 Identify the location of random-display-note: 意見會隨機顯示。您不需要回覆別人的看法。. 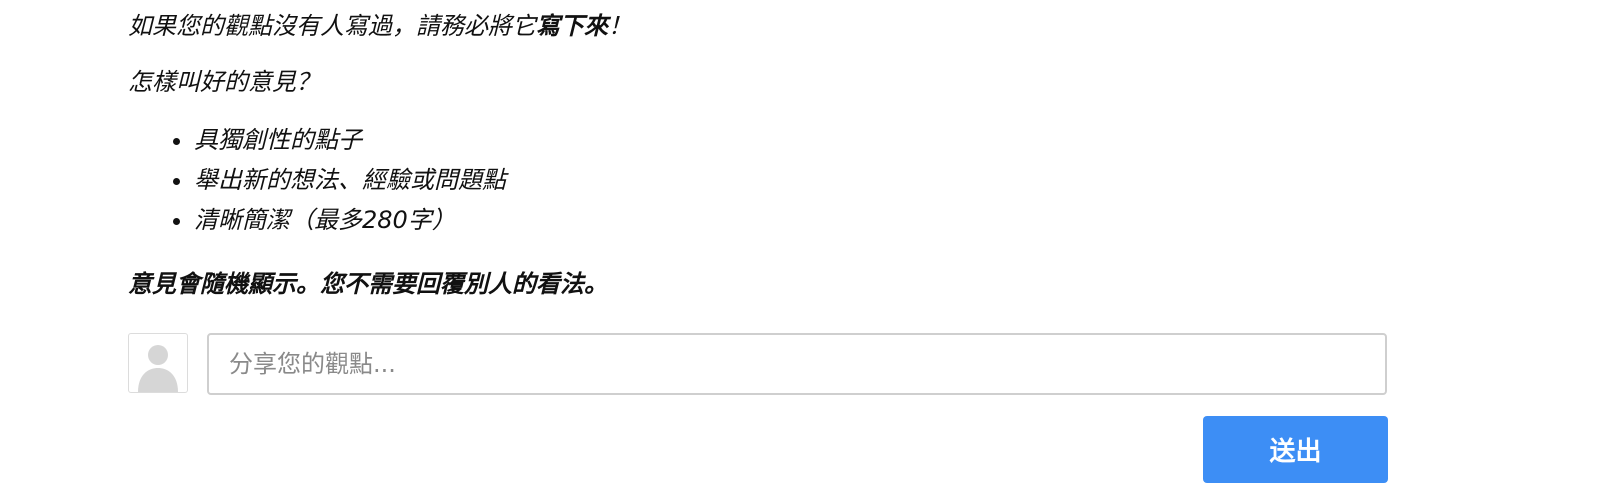
(368, 284).